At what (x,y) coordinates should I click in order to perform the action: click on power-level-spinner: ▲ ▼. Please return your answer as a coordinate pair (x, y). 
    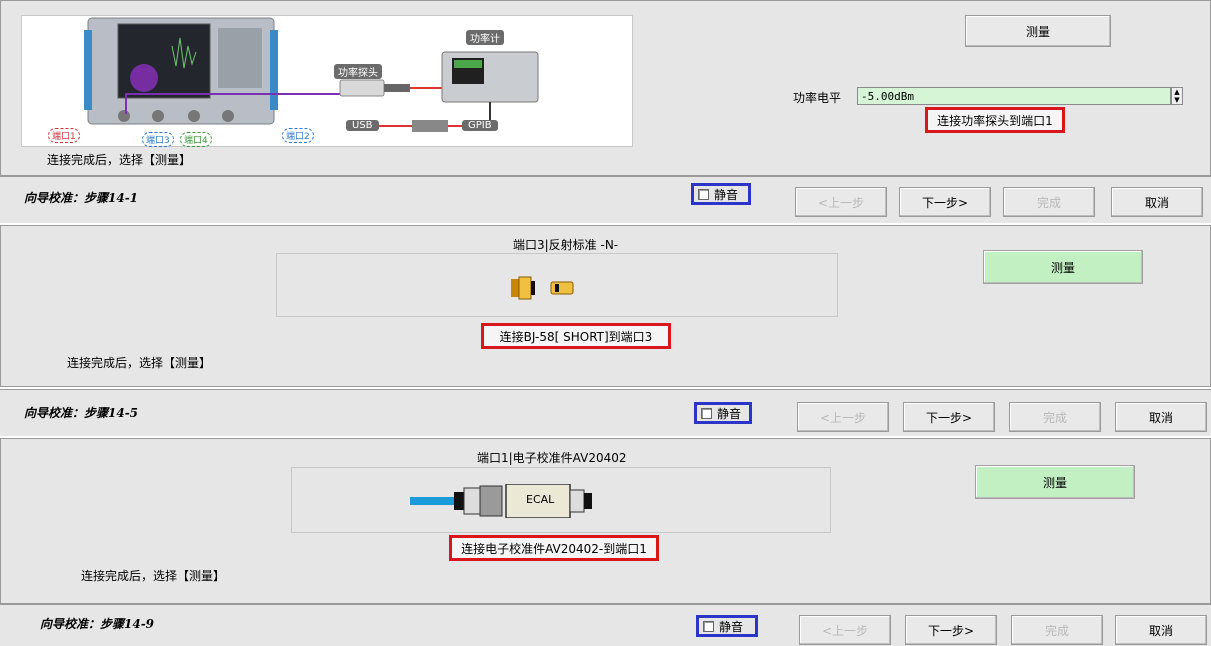
    Looking at the image, I should click on (1177, 96).